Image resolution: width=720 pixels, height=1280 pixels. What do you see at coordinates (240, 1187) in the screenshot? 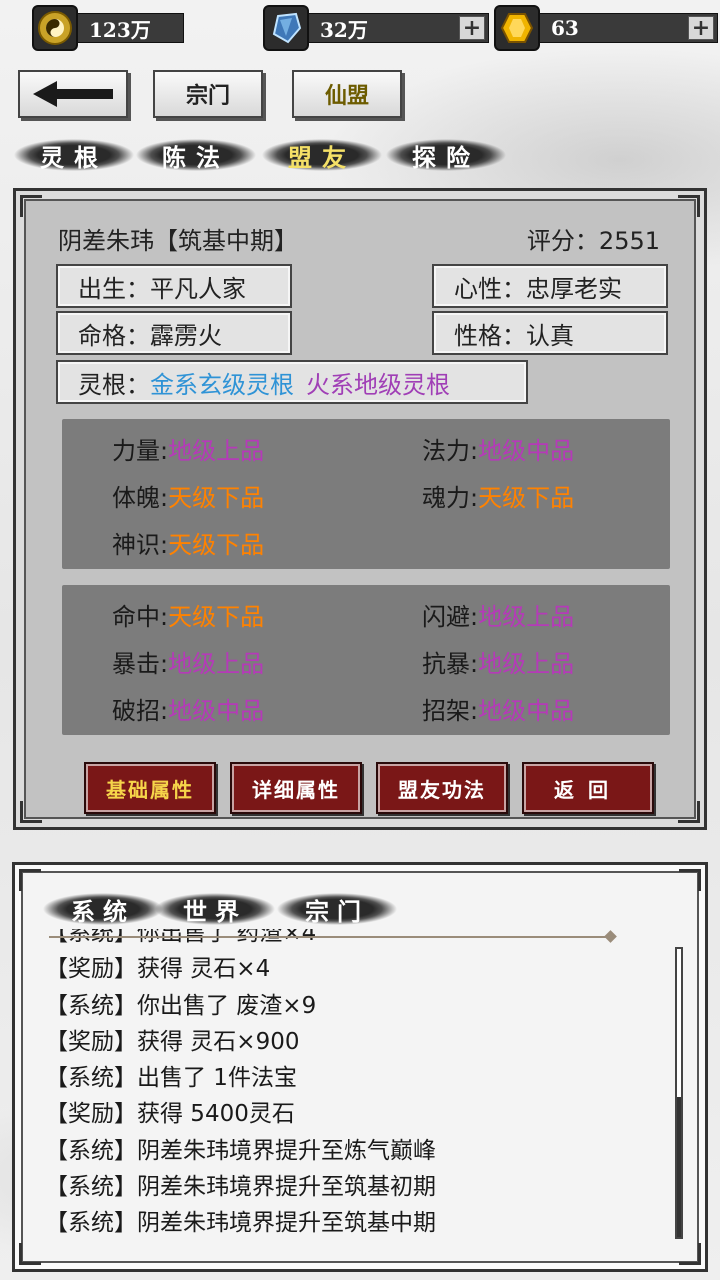
I see `chat-message: 【系统】阴差朱玮境界提升至筑基初期` at bounding box center [240, 1187].